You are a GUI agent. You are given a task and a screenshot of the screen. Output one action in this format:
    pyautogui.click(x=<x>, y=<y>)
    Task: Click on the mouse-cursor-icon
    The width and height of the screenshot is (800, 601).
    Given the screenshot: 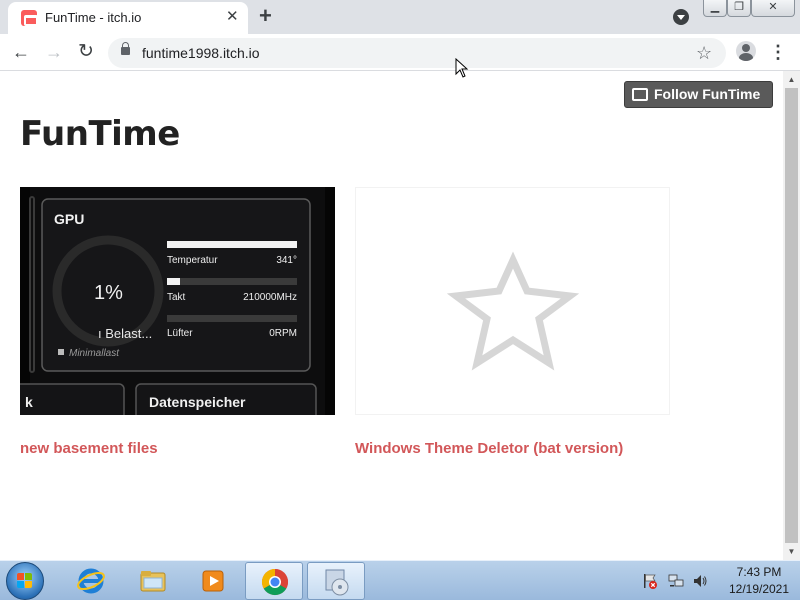 What is the action you would take?
    pyautogui.click(x=462, y=68)
    